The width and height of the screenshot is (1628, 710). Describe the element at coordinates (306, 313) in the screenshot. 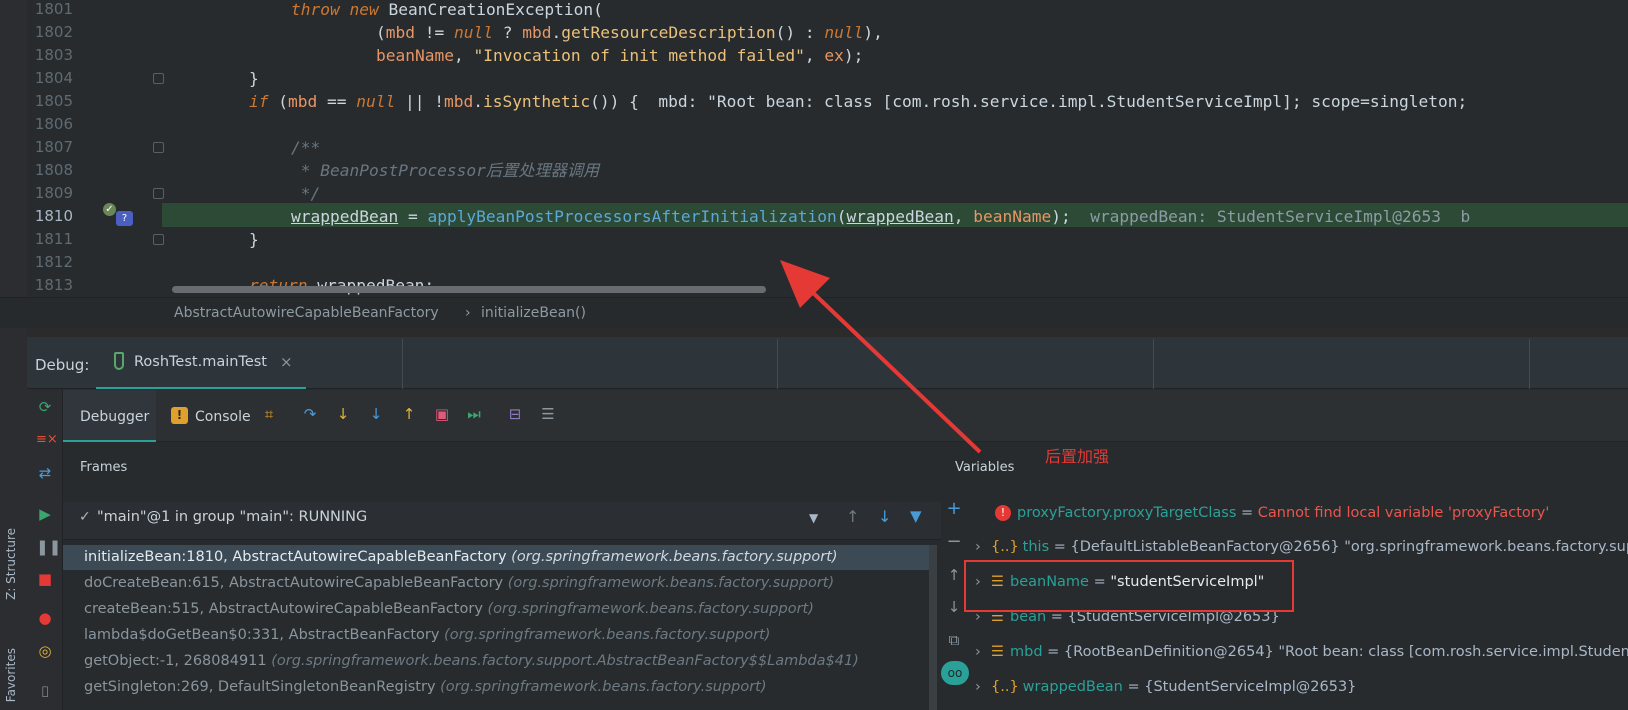

I see `breadcrumb-class: AbstractAutowireCapableBeanFactory` at that location.